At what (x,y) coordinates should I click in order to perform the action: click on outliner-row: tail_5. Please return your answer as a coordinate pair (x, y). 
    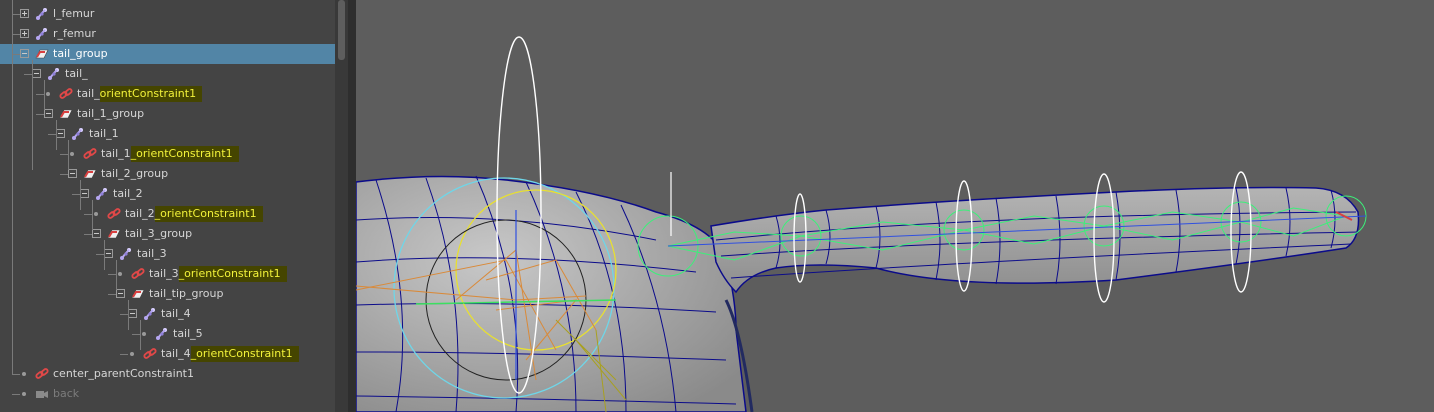
    Looking at the image, I should click on (167, 334).